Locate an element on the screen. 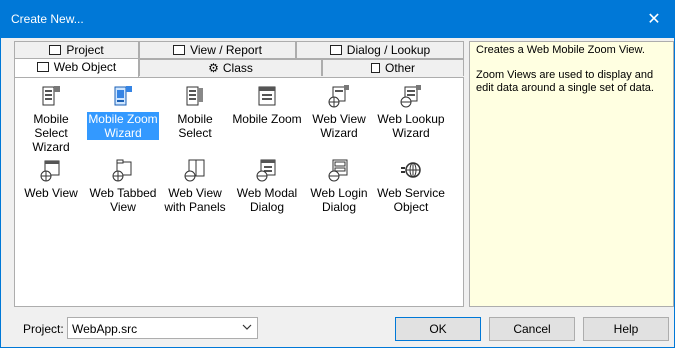 This screenshot has width=675, height=348. project-label: Project: is located at coordinates (43, 329).